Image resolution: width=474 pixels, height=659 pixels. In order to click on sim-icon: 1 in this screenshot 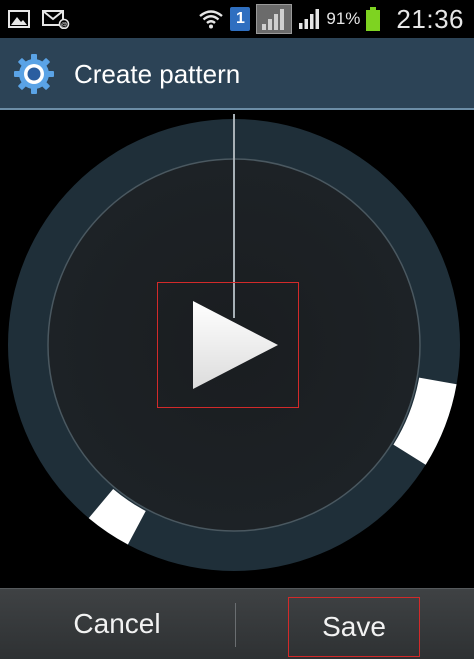, I will do `click(240, 19)`.